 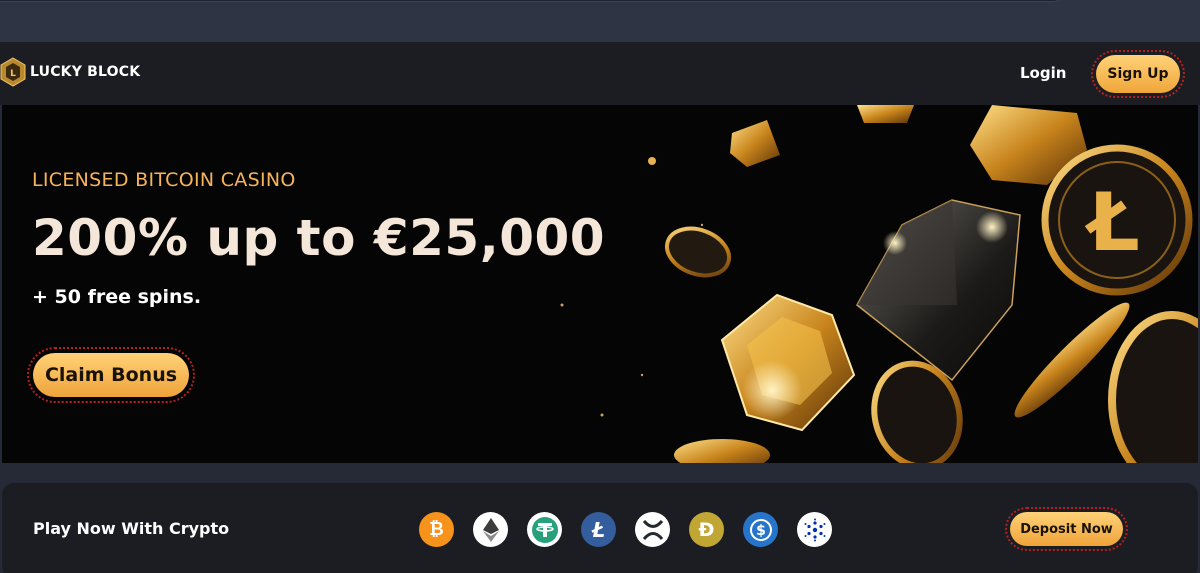 I want to click on deposit-now-label: Deposit Now, so click(x=1066, y=529).